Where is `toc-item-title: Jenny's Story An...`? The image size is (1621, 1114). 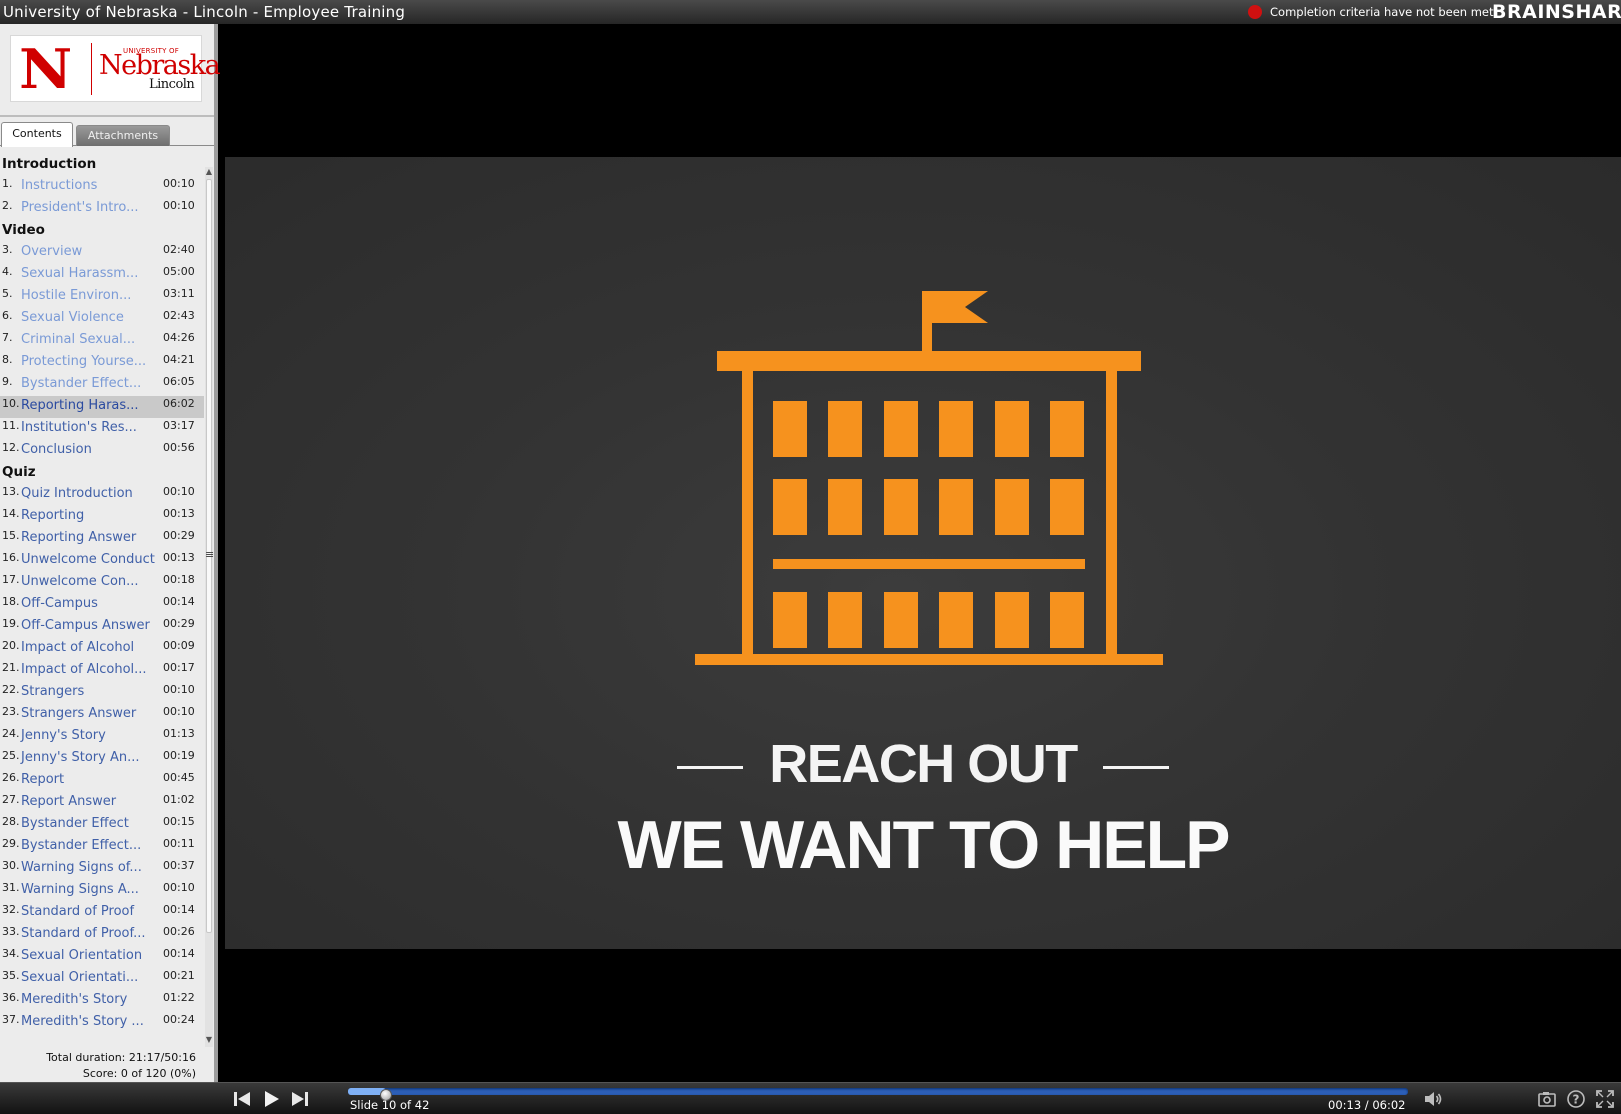
toc-item-title: Jenny's Story An... is located at coordinates (80, 757).